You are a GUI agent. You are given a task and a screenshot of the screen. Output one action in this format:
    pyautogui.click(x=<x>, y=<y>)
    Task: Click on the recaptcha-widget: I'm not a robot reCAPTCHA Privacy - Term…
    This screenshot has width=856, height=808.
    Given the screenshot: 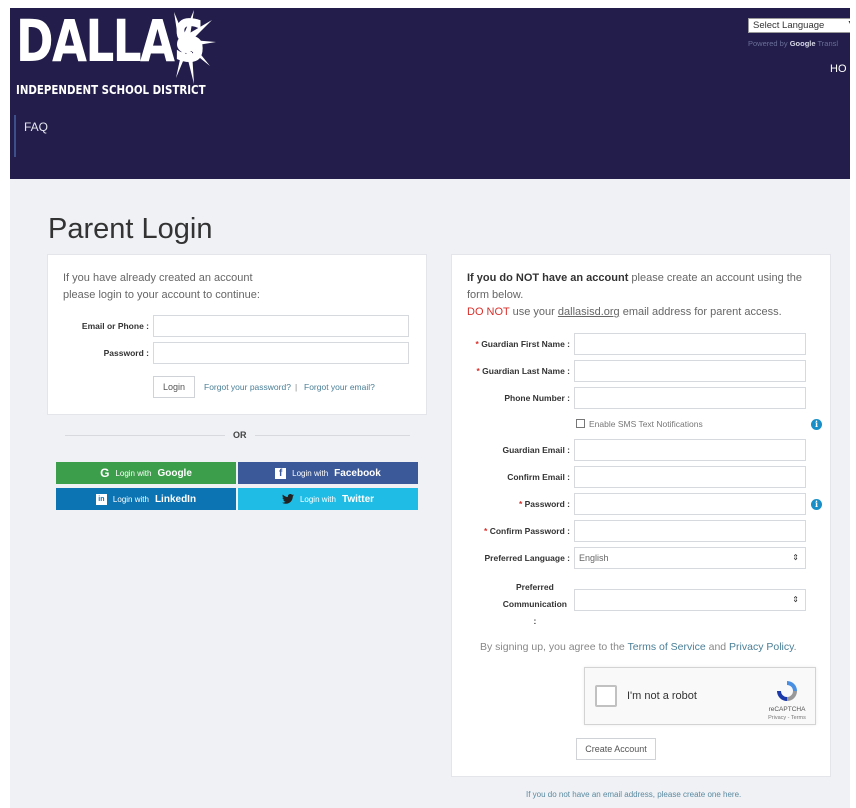 What is the action you would take?
    pyautogui.click(x=700, y=696)
    